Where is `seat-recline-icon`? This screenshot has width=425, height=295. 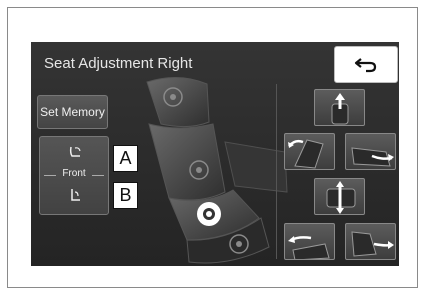
seat-recline-icon is located at coordinates (75, 151).